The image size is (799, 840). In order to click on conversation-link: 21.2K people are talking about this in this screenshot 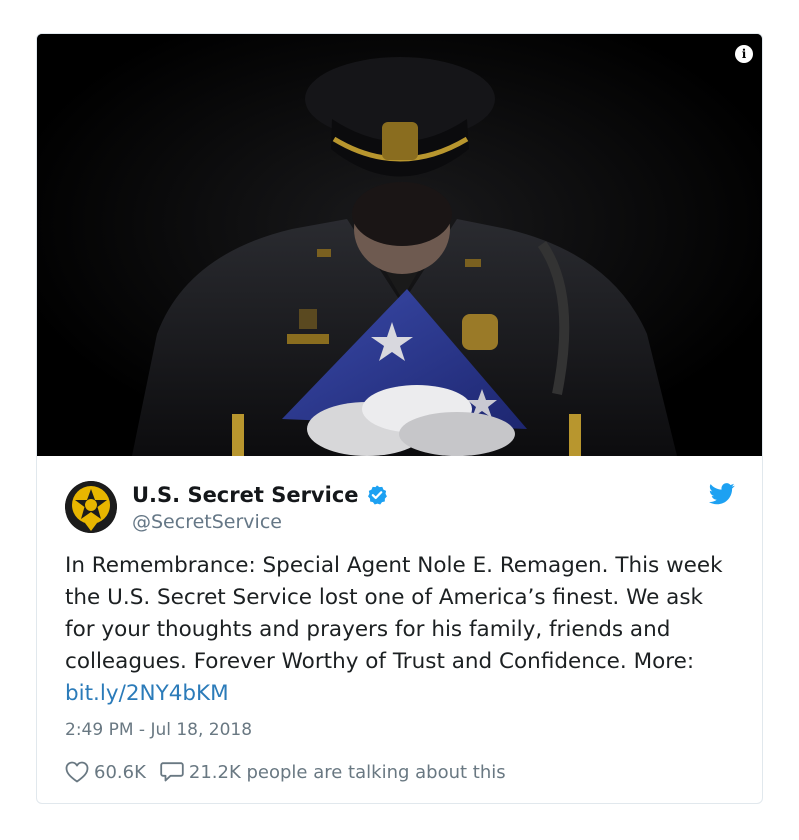, I will do `click(333, 772)`.